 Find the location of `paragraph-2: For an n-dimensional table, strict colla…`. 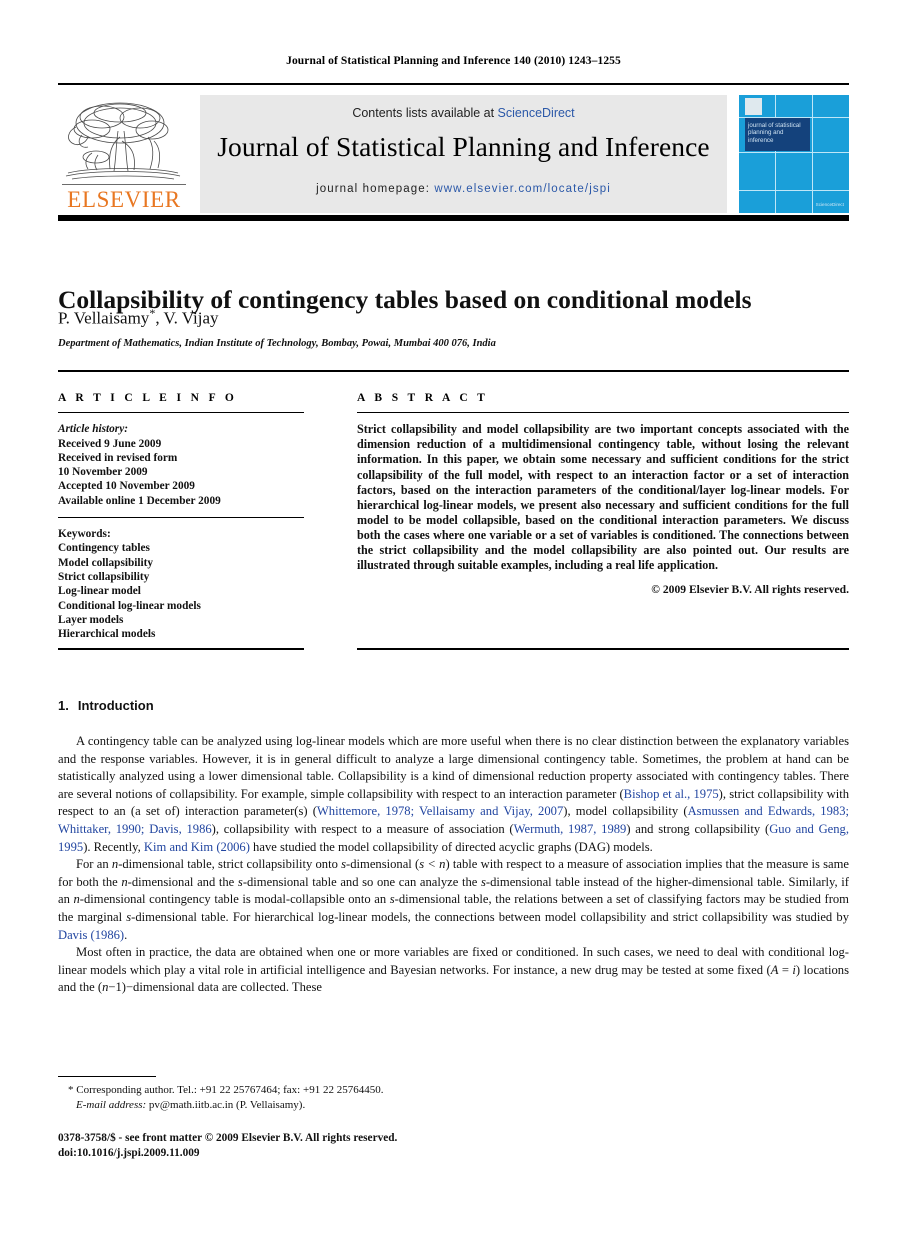

paragraph-2: For an n-dimensional table, strict colla… is located at coordinates (453, 900).